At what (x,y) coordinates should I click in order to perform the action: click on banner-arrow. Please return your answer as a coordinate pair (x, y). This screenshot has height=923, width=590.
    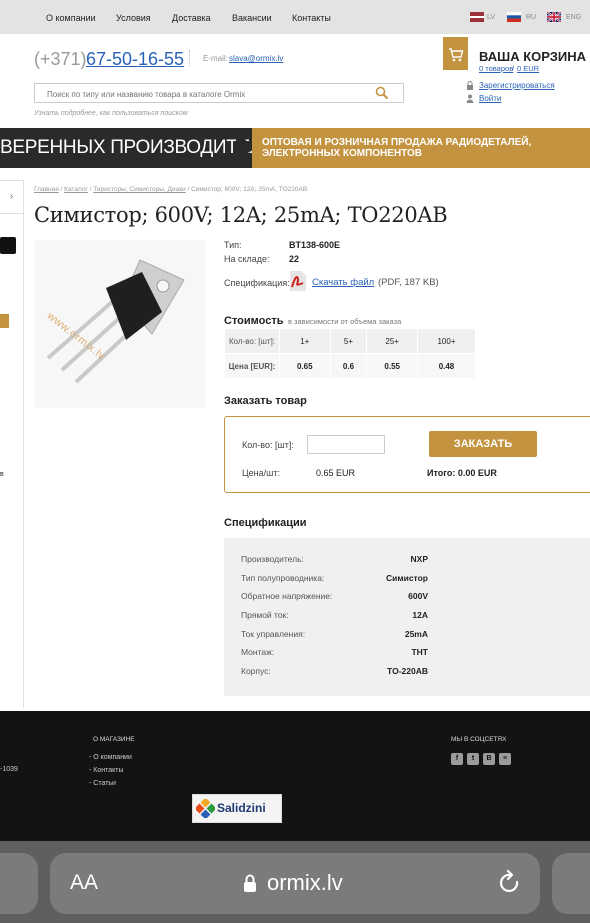
    Looking at the image, I should click on (244, 148).